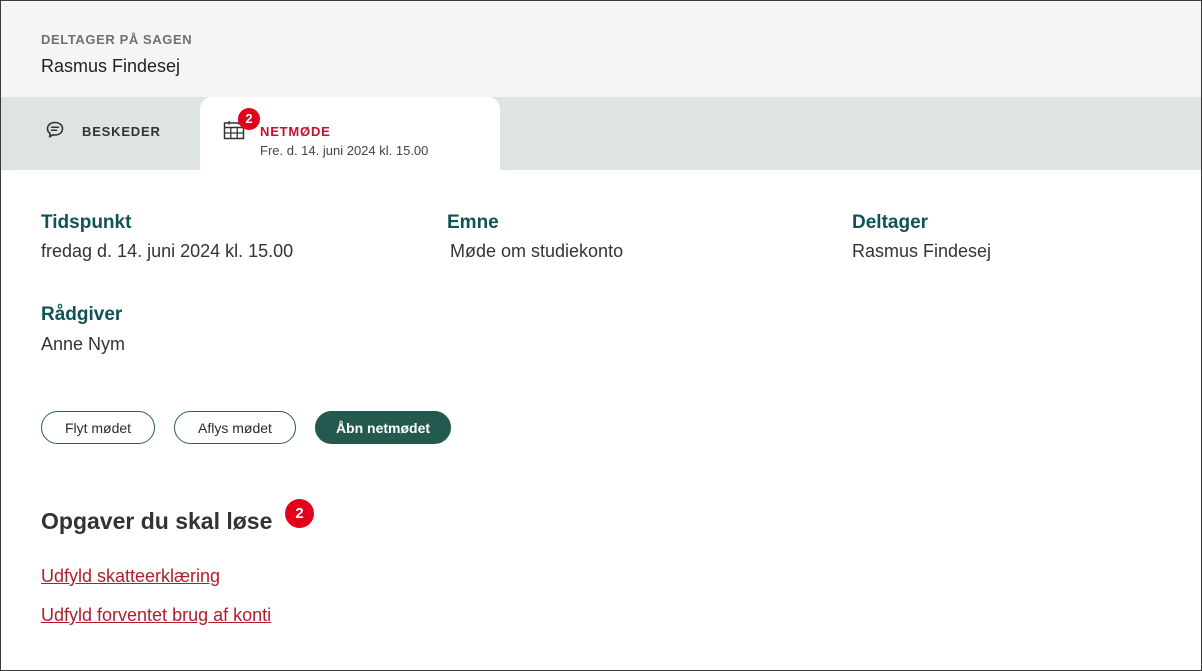  What do you see at coordinates (130, 576) in the screenshot?
I see `task-link-tax-declaration: Udfyld skatteerklæring` at bounding box center [130, 576].